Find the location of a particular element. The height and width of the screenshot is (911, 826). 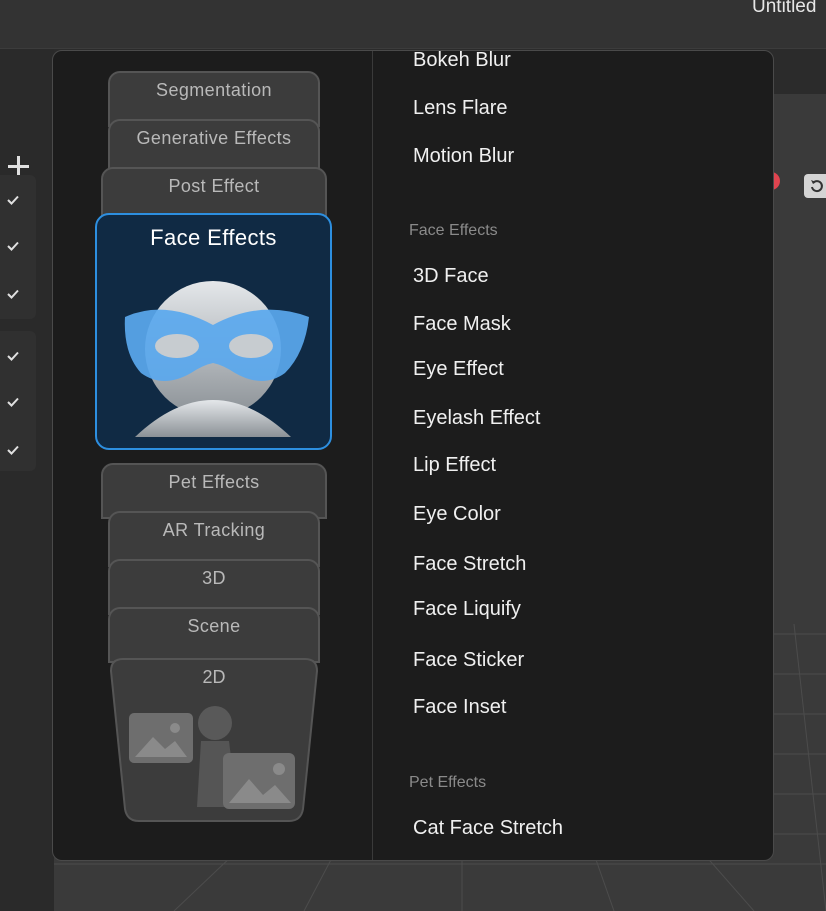

top-bar: Untitled is located at coordinates (413, 24).